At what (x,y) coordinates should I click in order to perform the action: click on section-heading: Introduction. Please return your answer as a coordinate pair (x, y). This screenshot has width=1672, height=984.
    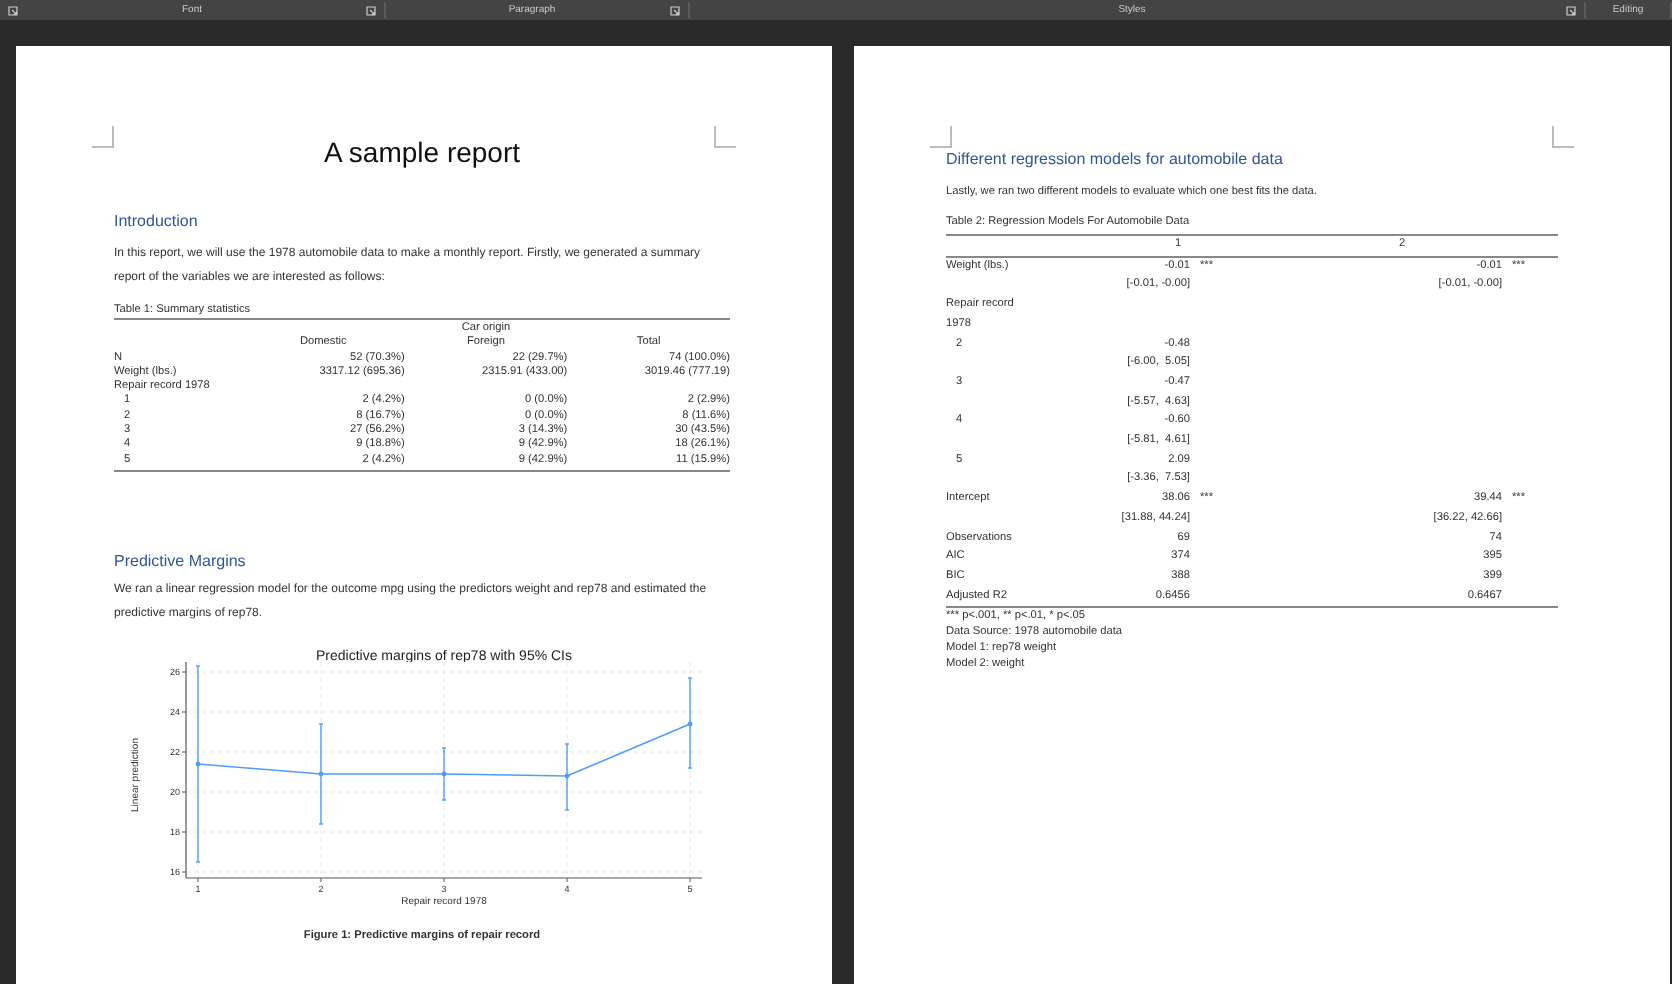
    Looking at the image, I should click on (157, 221).